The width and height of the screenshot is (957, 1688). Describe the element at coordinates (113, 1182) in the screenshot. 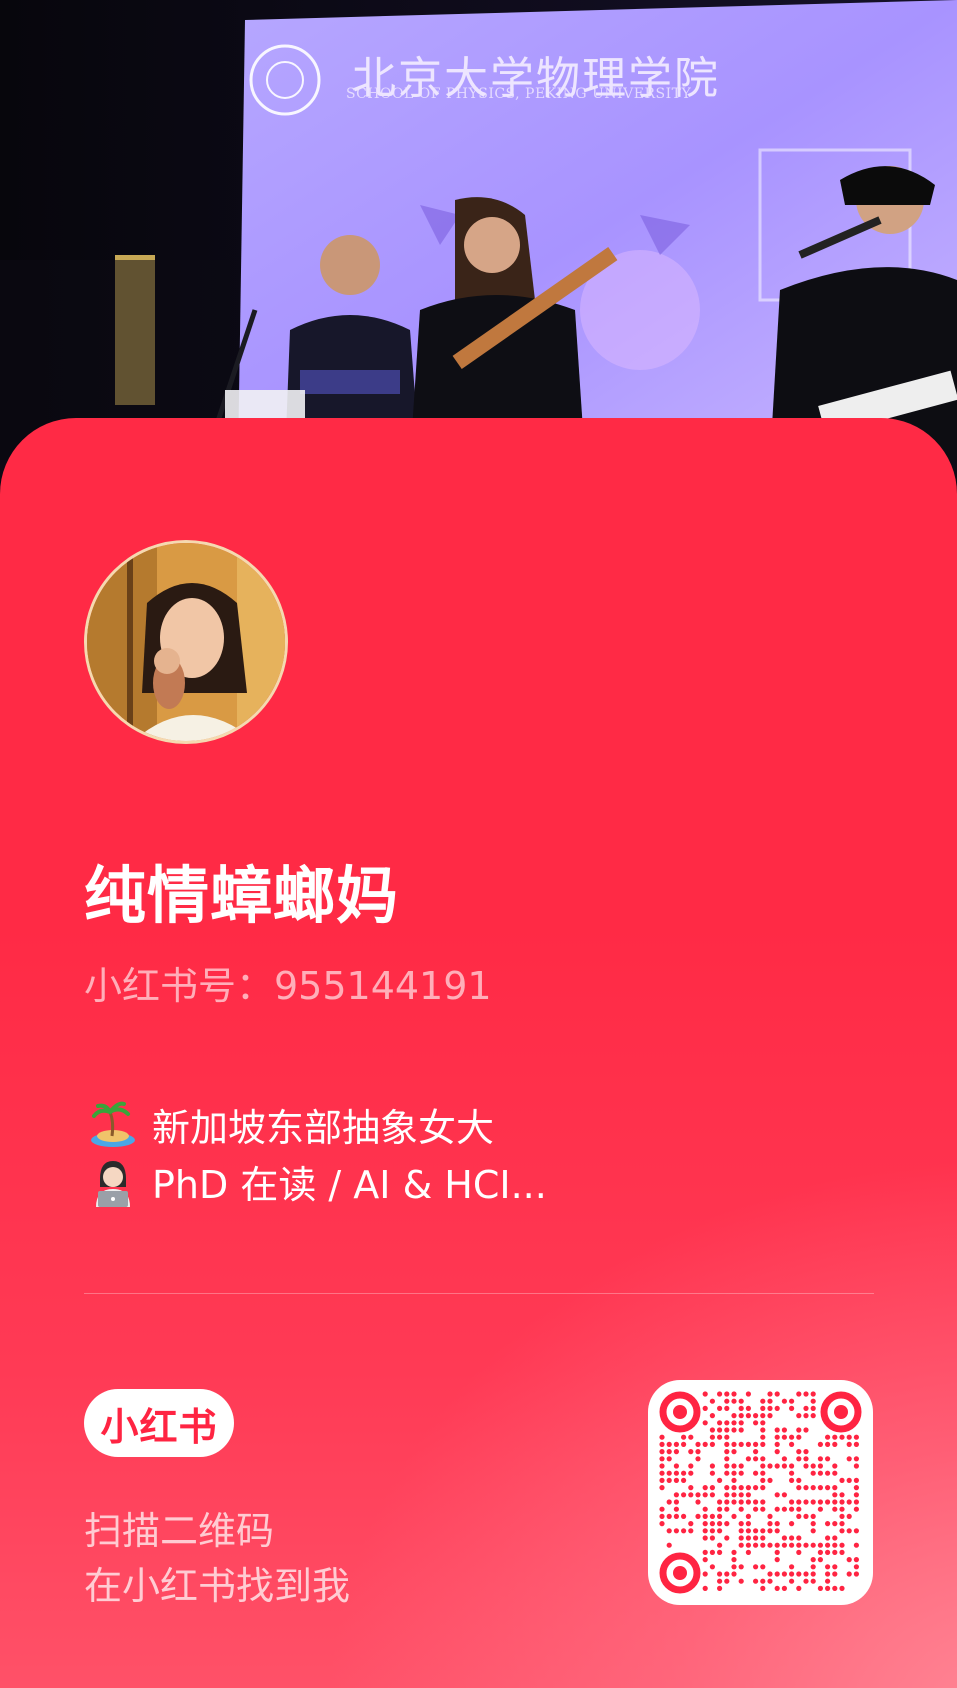

I see `technologist-icon` at that location.